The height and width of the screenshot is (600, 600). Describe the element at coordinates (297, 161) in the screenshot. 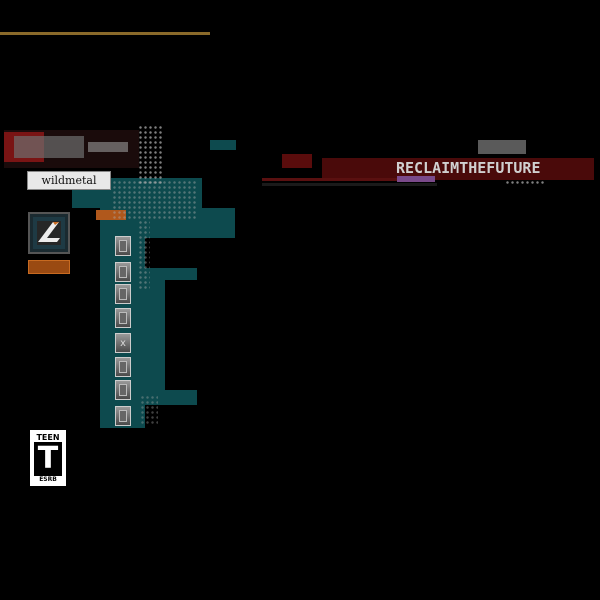

I see `banner-red-block` at that location.